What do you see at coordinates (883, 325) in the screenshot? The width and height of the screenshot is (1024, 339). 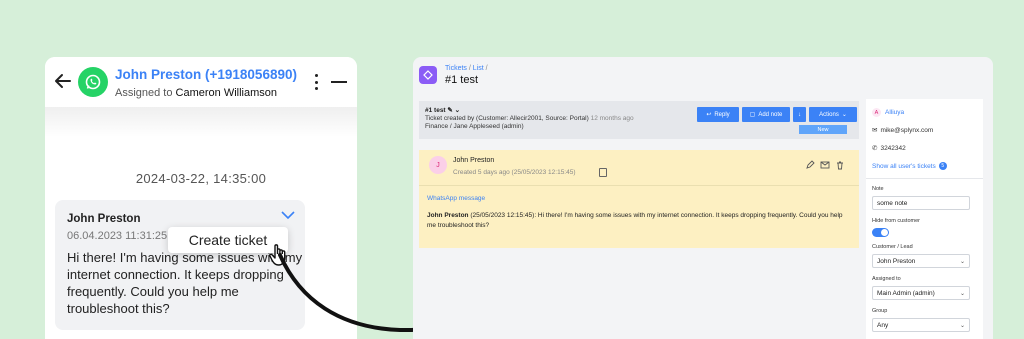 I see `group-value: Any` at bounding box center [883, 325].